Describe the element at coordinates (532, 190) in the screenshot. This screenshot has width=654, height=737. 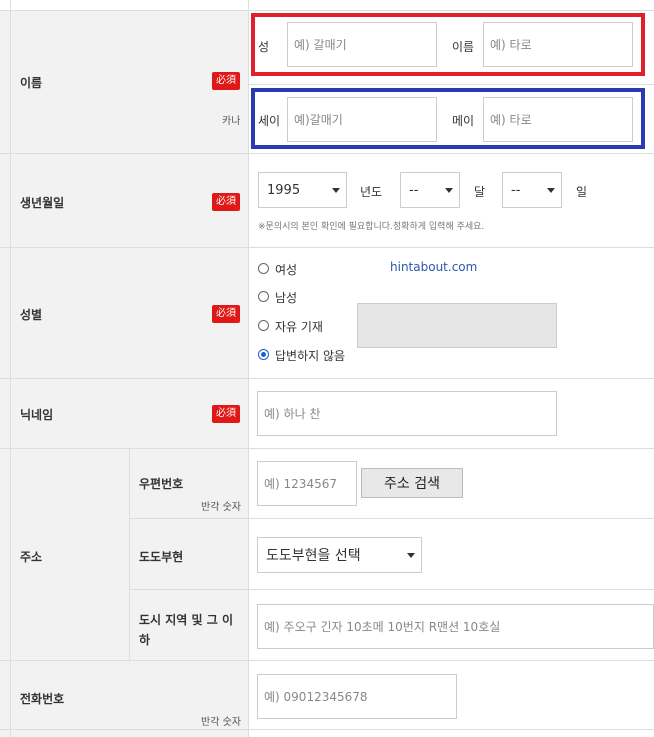
I see `birth-day-select: --` at that location.